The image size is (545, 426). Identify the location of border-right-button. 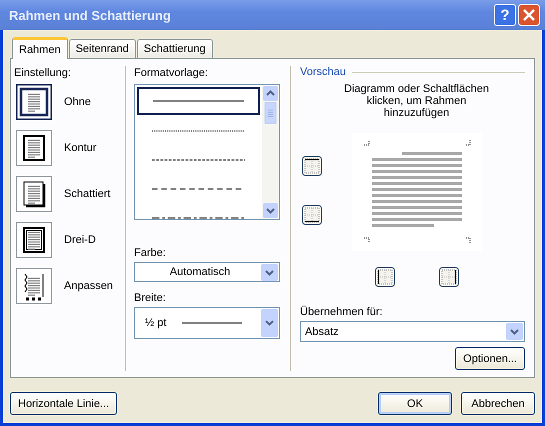
(449, 277).